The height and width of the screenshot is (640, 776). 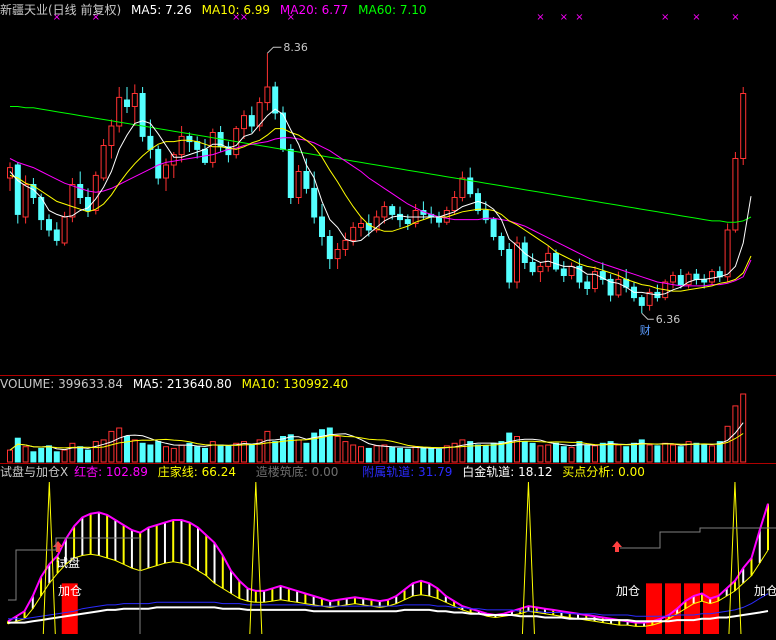 I want to click on signal-jiacang-label-3: 加仓, so click(x=765, y=591).